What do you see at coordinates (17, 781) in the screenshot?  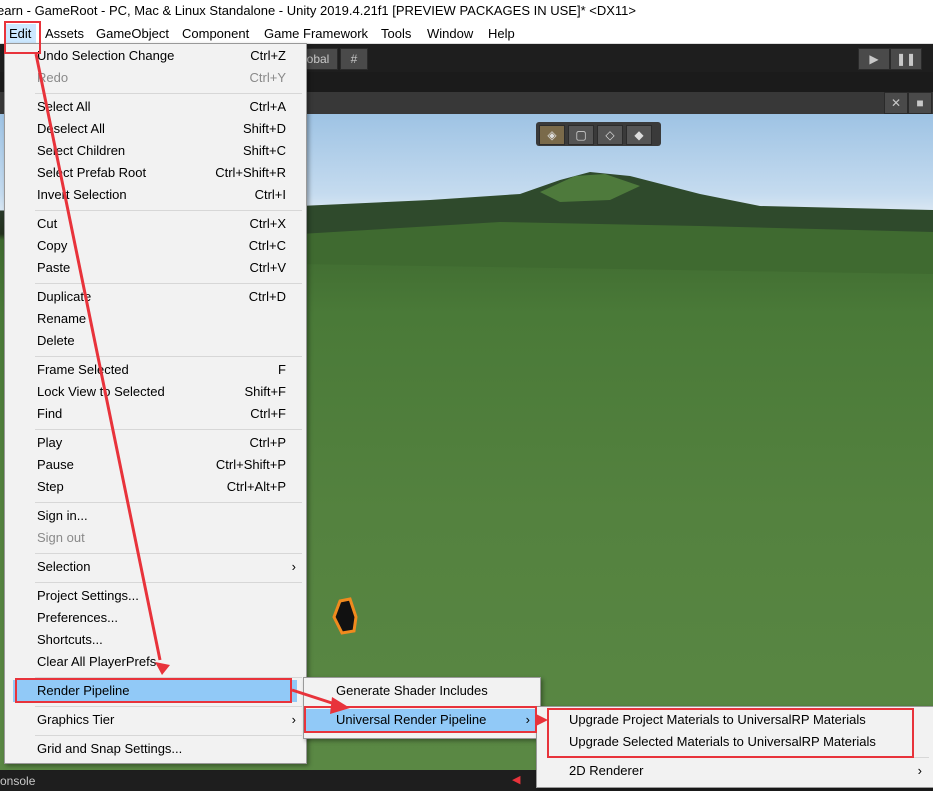 I see `console-tab: onsole` at bounding box center [17, 781].